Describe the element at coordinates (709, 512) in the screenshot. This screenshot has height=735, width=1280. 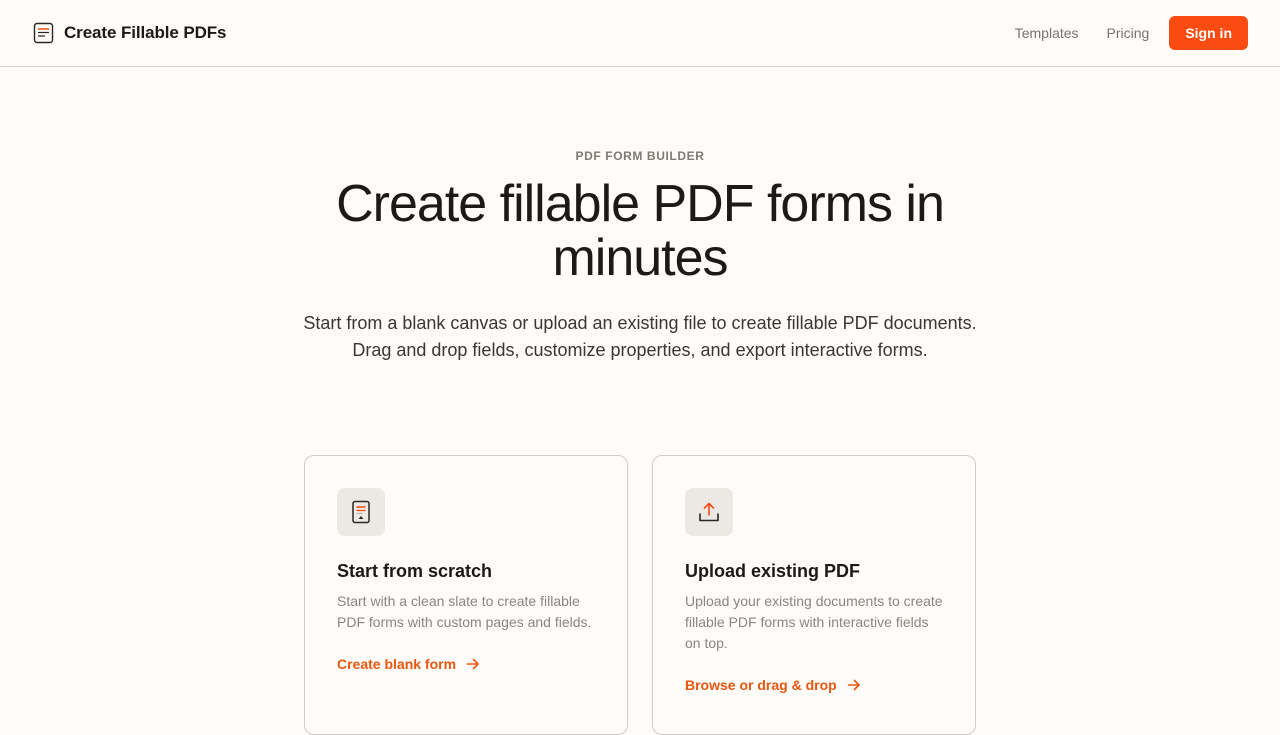
I see `upload-icon` at that location.